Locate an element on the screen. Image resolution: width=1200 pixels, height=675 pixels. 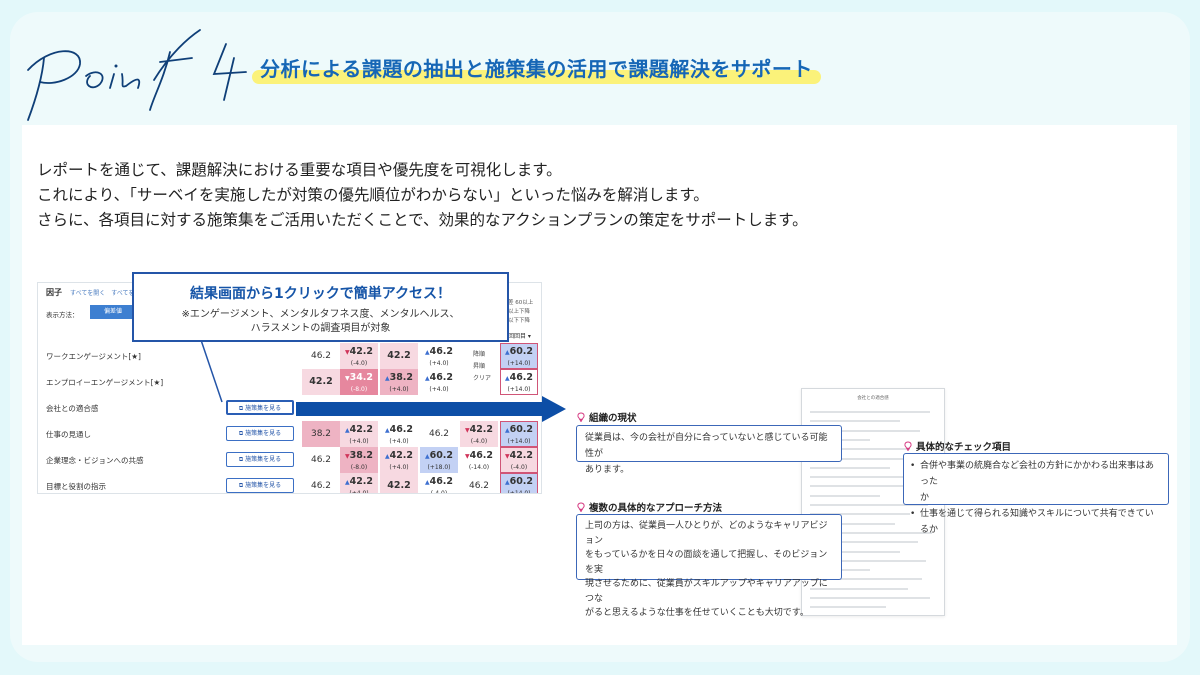
check-items-heading: 具体的なチェック項目 is located at coordinates (957, 446).